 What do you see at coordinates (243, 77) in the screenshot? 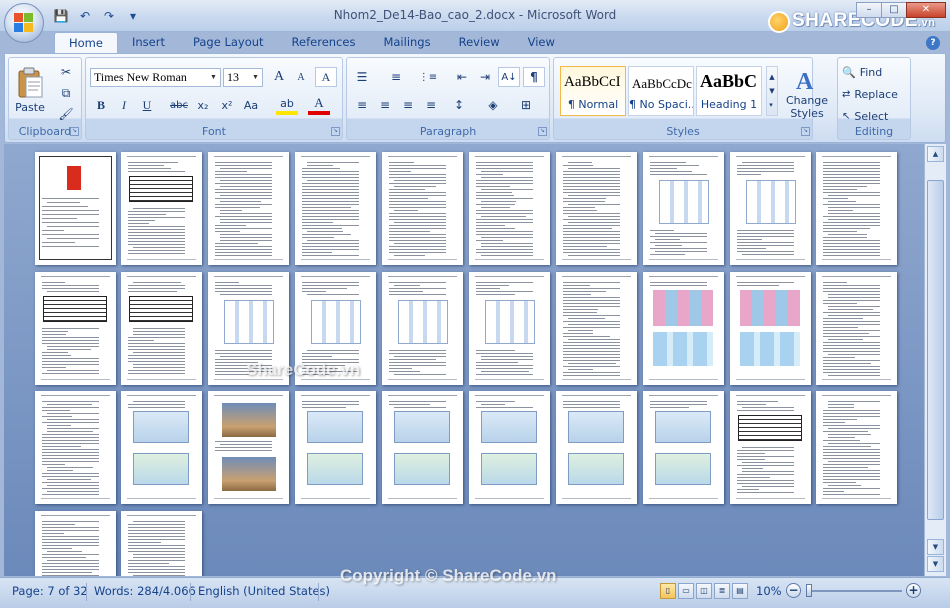
I see `font-size-combo: 13 ▼` at bounding box center [243, 77].